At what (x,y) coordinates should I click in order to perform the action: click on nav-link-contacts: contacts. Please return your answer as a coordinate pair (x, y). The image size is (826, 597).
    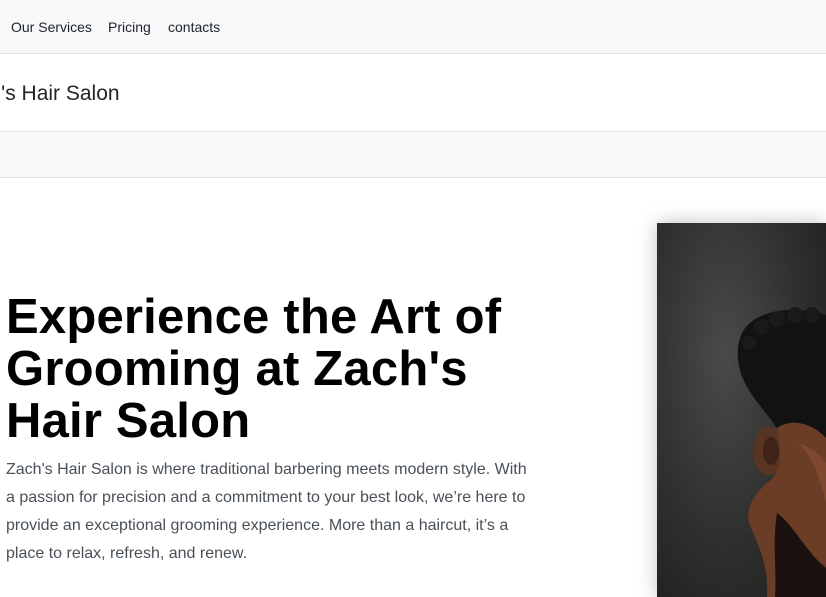
    Looking at the image, I should click on (194, 27).